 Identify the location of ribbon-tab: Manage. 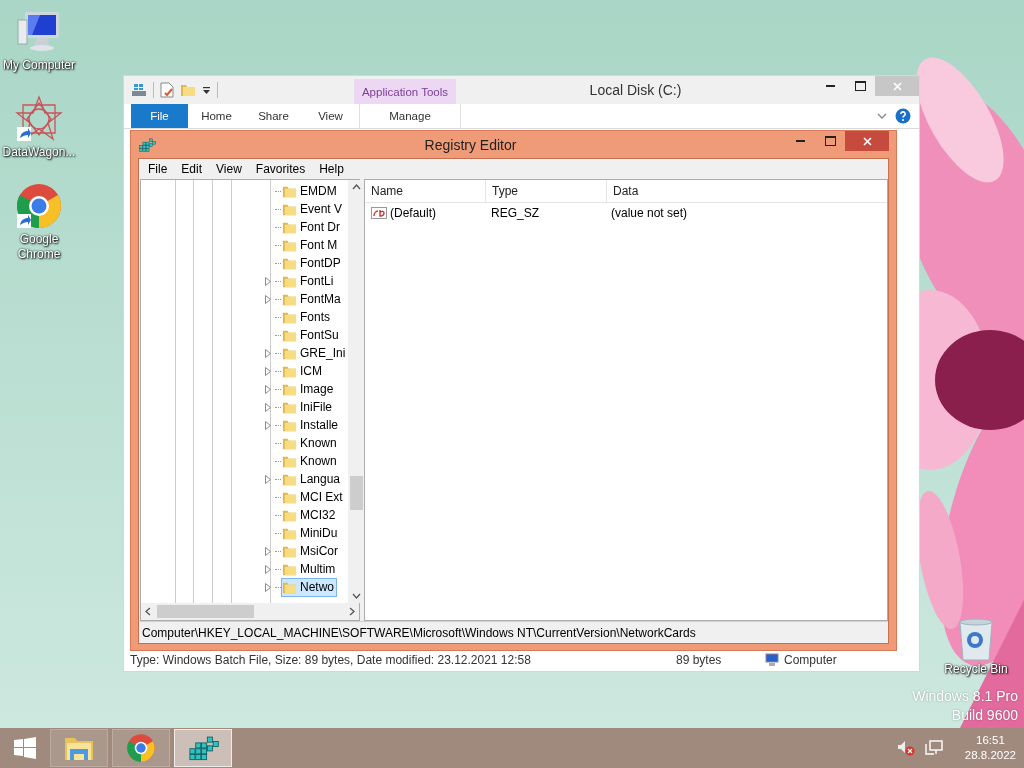
(410, 116).